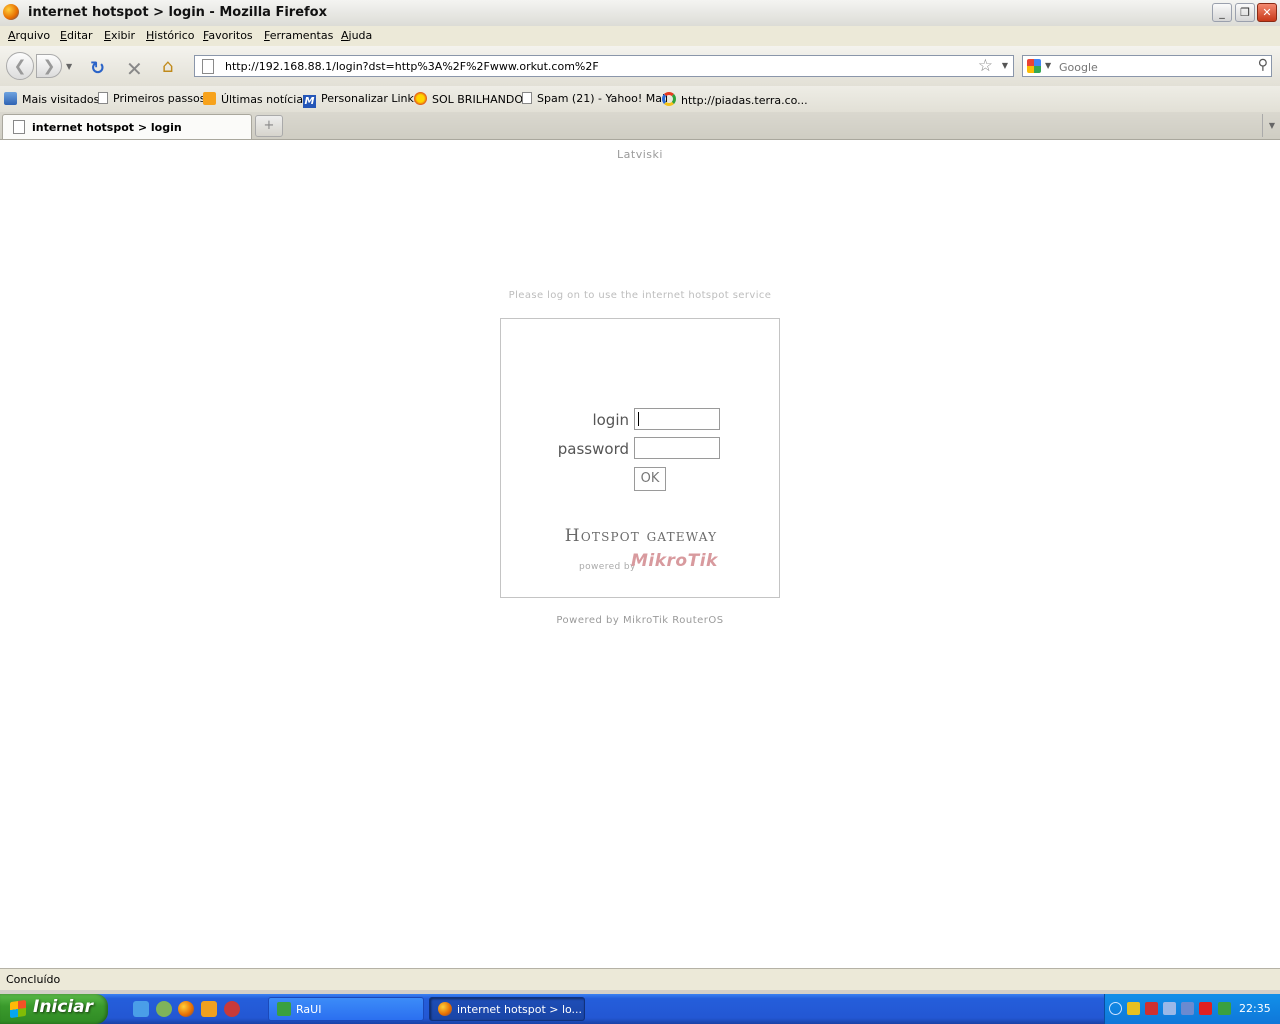 This screenshot has width=1280, height=1024. I want to click on forward-icon: ❯, so click(49, 66).